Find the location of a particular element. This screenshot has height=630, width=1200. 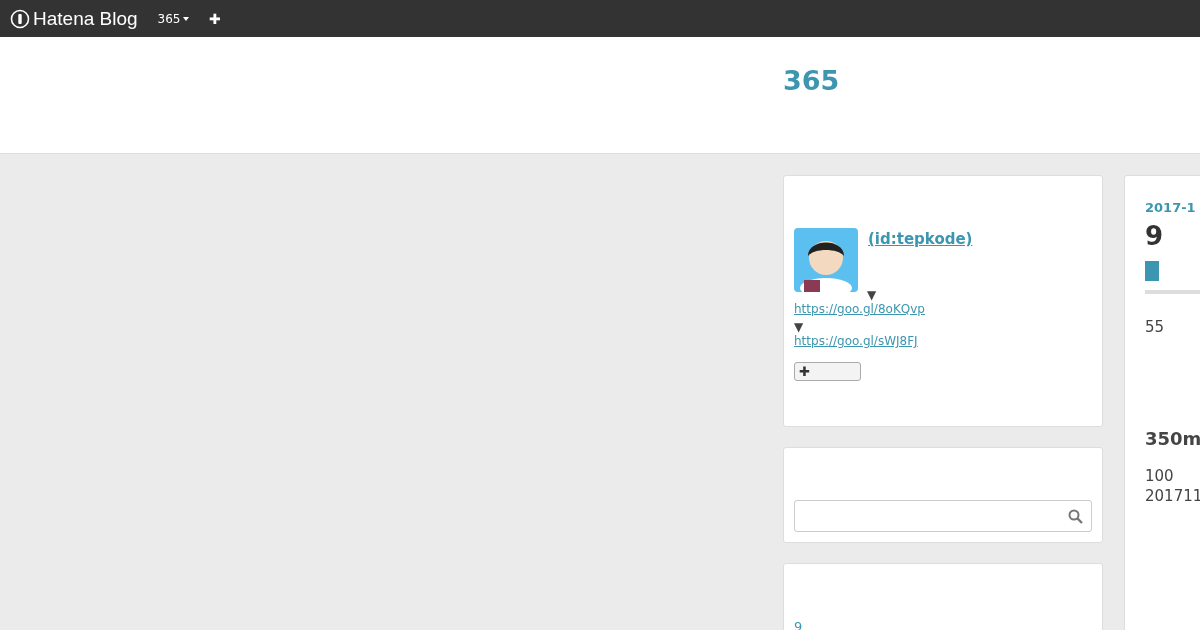

entry-text: 55 is located at coordinates (1155, 327).